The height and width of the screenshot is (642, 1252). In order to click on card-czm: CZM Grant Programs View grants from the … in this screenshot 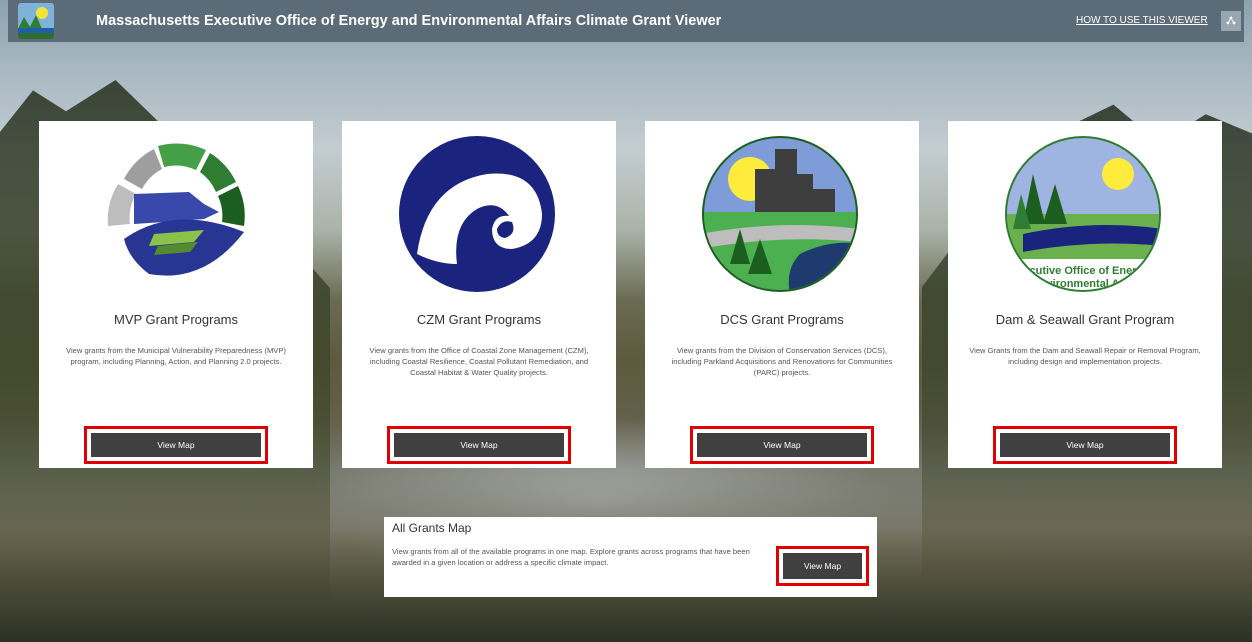, I will do `click(479, 294)`.